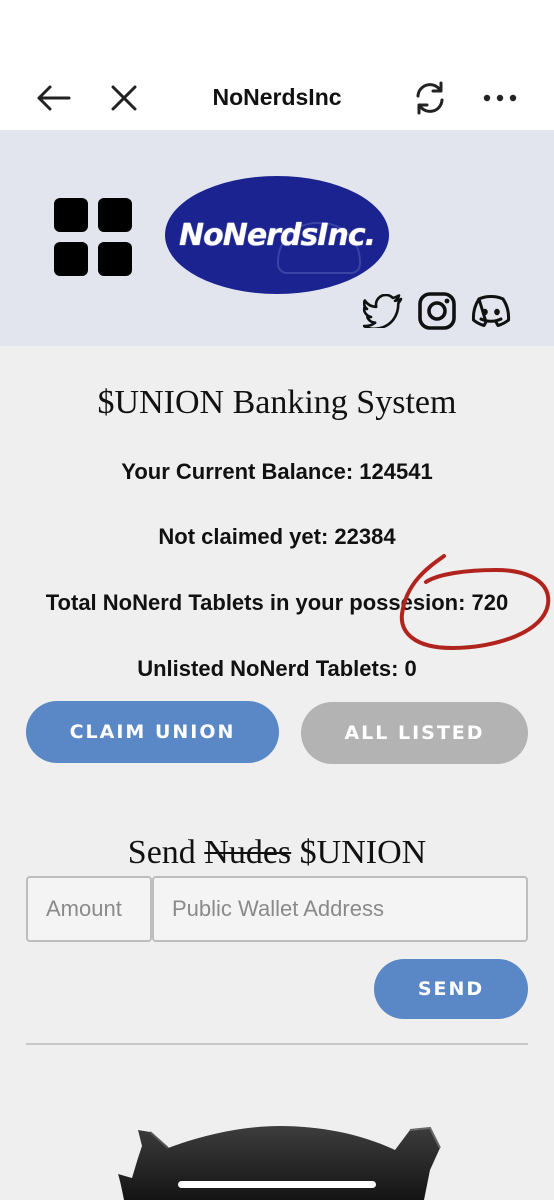 The width and height of the screenshot is (554, 1200). Describe the element at coordinates (248, 852) in the screenshot. I see `send-title-struck: Nudes` at that location.